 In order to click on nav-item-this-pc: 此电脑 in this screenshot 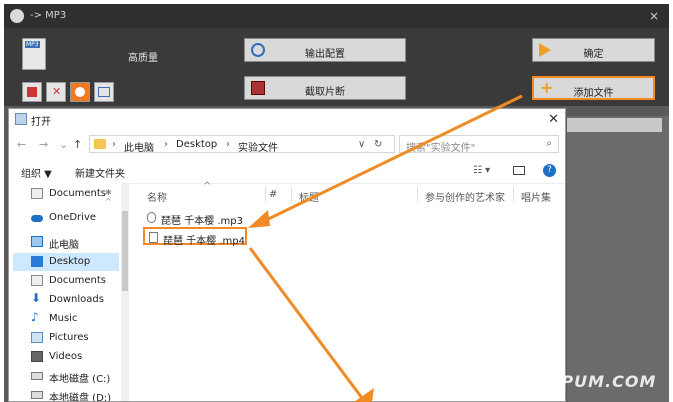, I will do `click(66, 242)`.